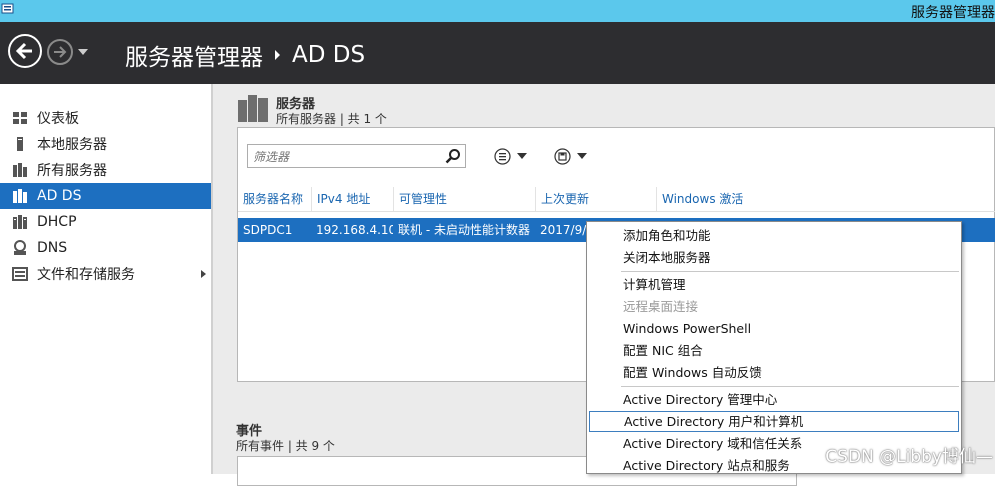 The width and height of the screenshot is (995, 486). What do you see at coordinates (59, 196) in the screenshot?
I see `sidebar-item-label: AD DS` at bounding box center [59, 196].